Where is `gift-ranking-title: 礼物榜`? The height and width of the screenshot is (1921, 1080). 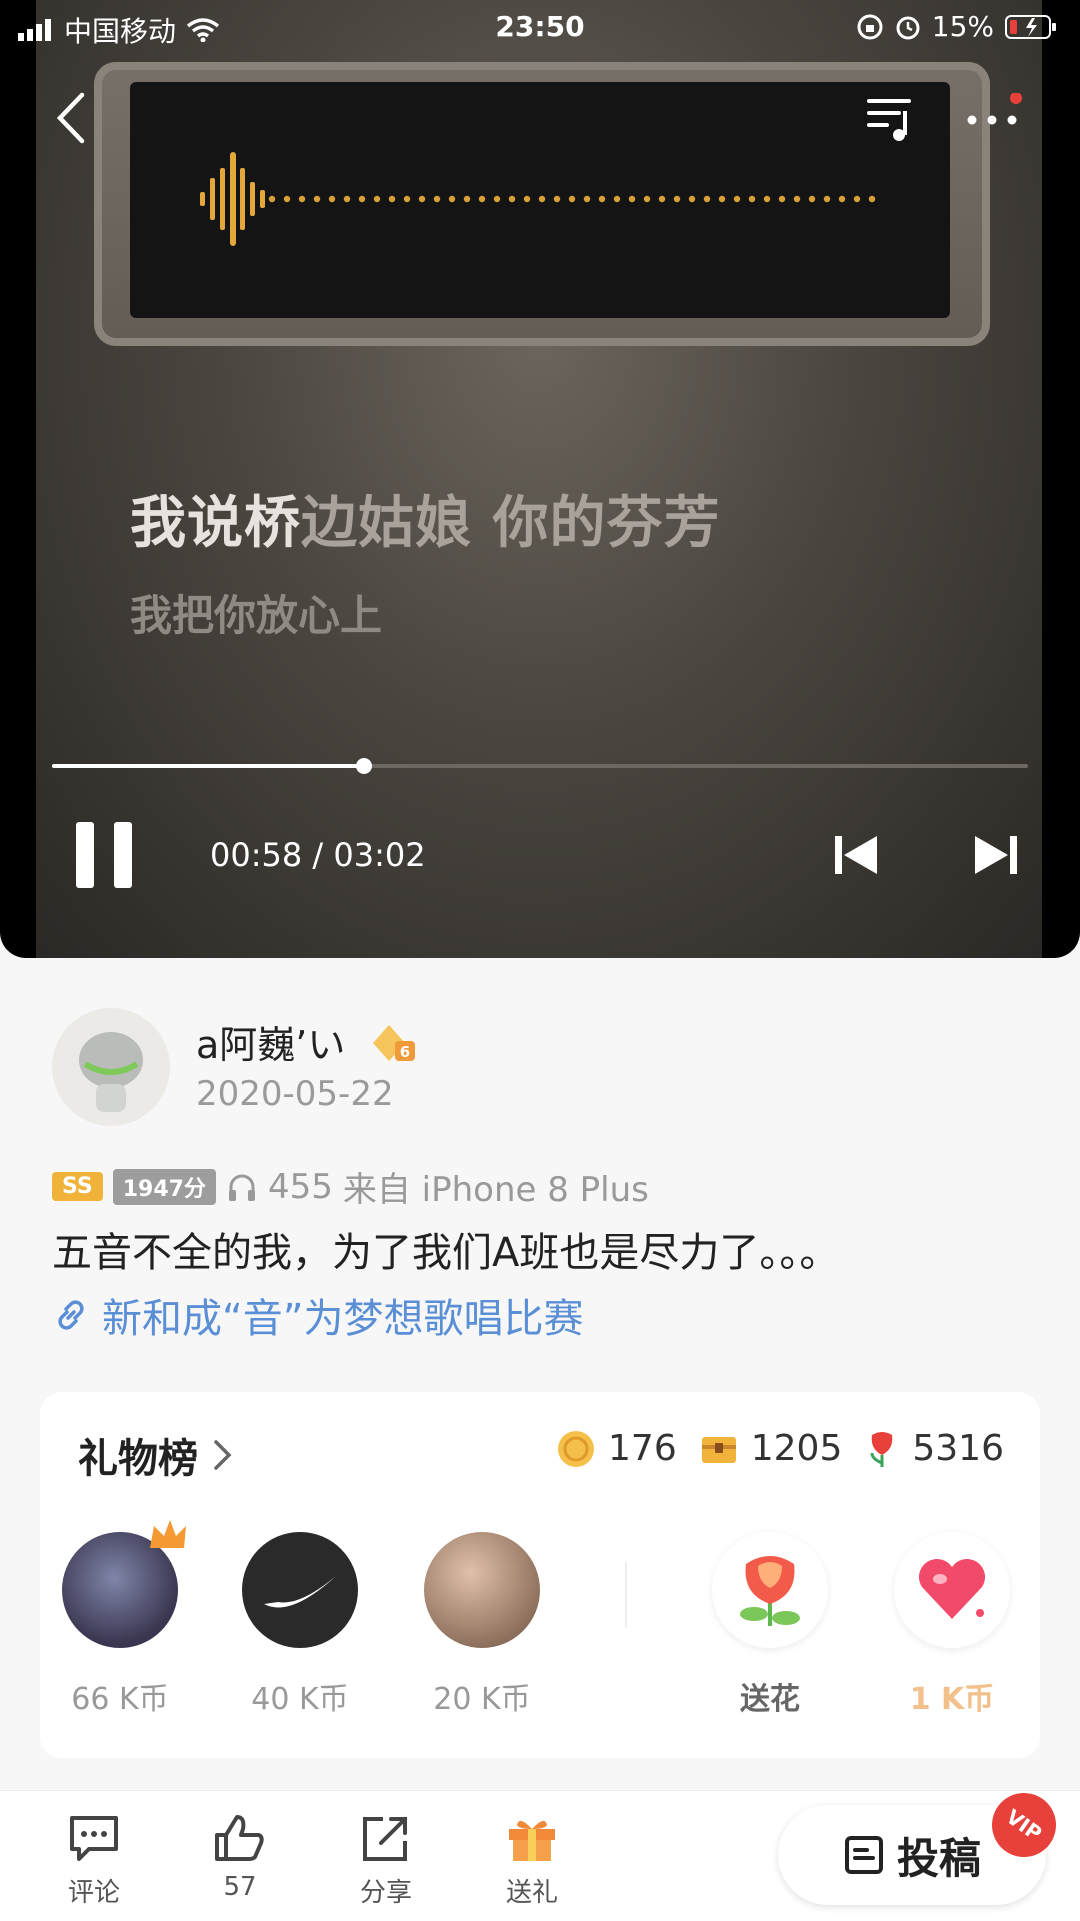
gift-ranking-title: 礼物榜 is located at coordinates (138, 1459).